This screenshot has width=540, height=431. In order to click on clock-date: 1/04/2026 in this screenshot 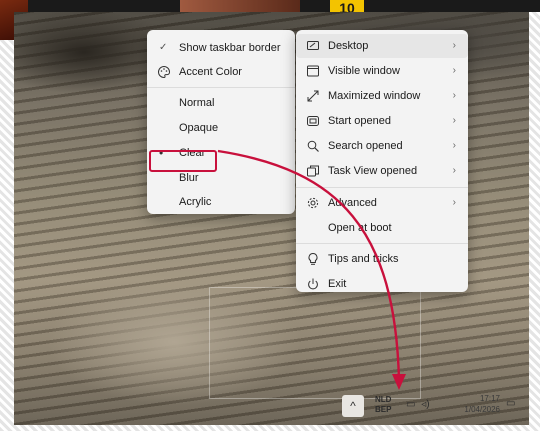, I will do `click(482, 409)`.